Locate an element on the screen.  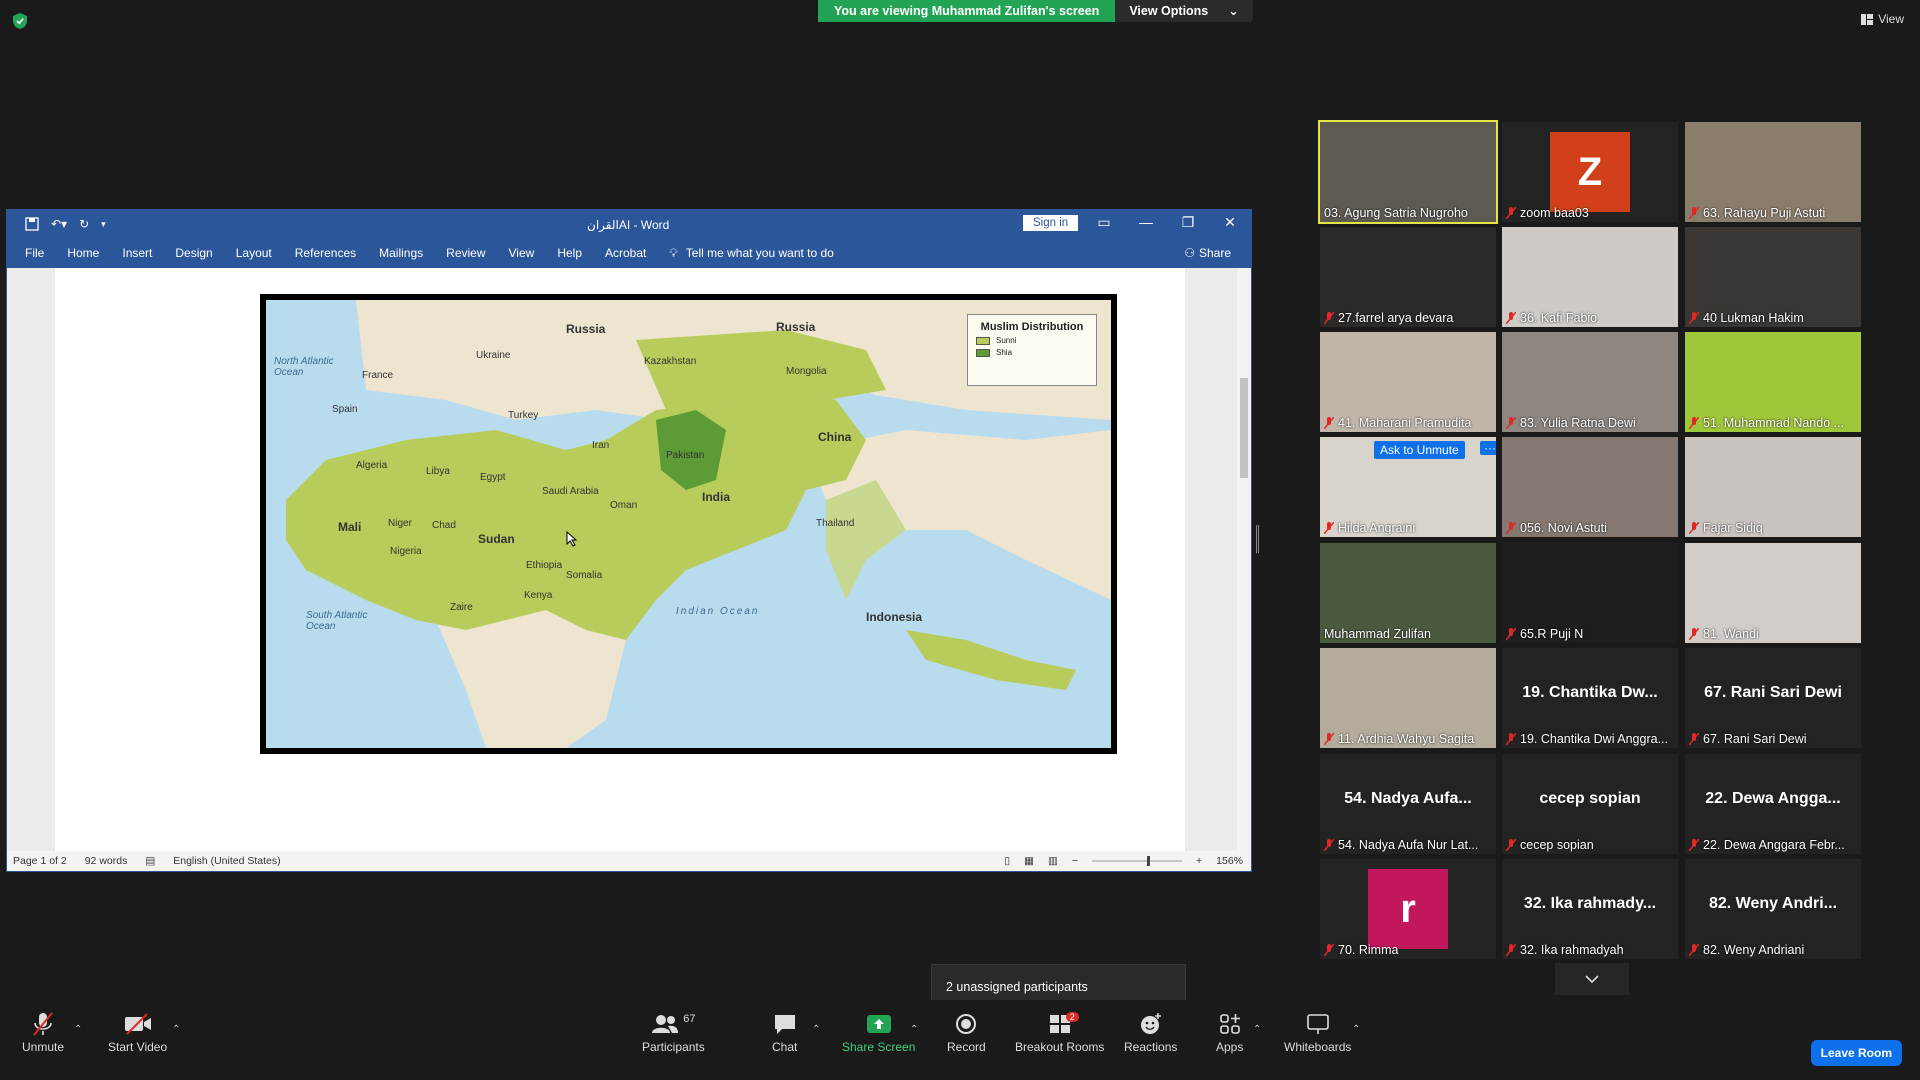
video-options-caret: ⌃ is located at coordinates (176, 1029).